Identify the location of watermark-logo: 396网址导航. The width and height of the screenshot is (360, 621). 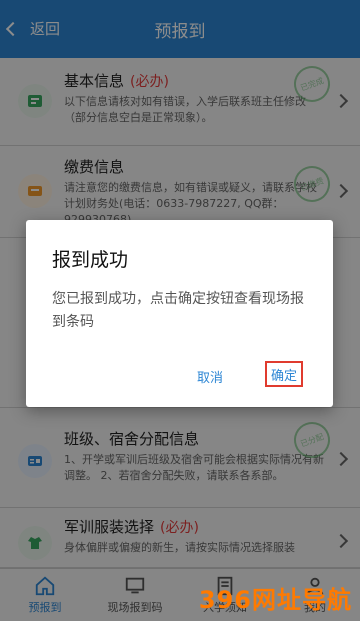
(275, 600).